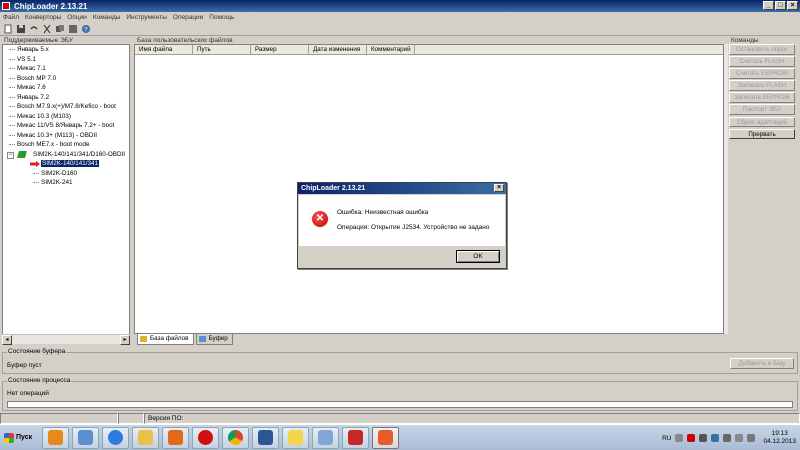  Describe the element at coordinates (265, 437) in the screenshot. I see `taskbar-word` at that location.